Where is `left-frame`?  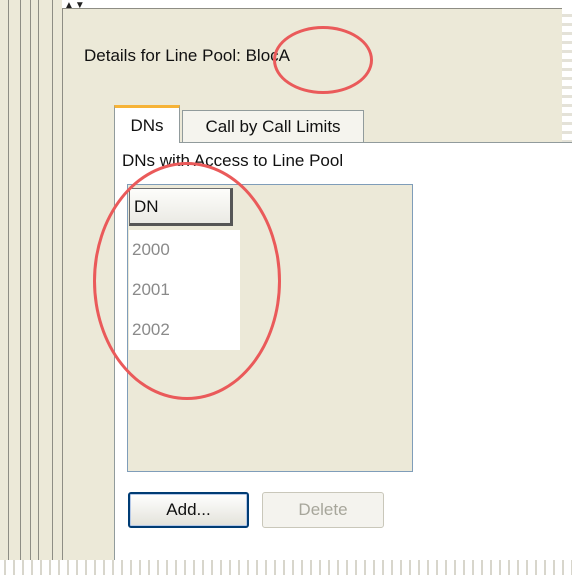
left-frame is located at coordinates (31, 281).